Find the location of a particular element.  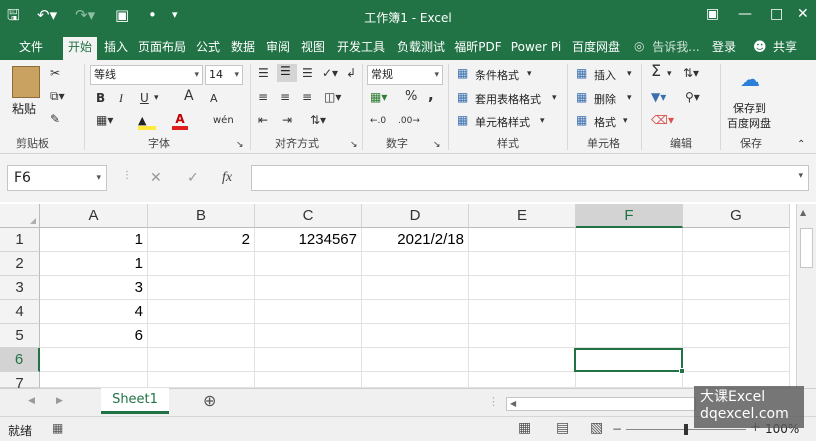

font-size-combo: 14 ▾ is located at coordinates (224, 75).